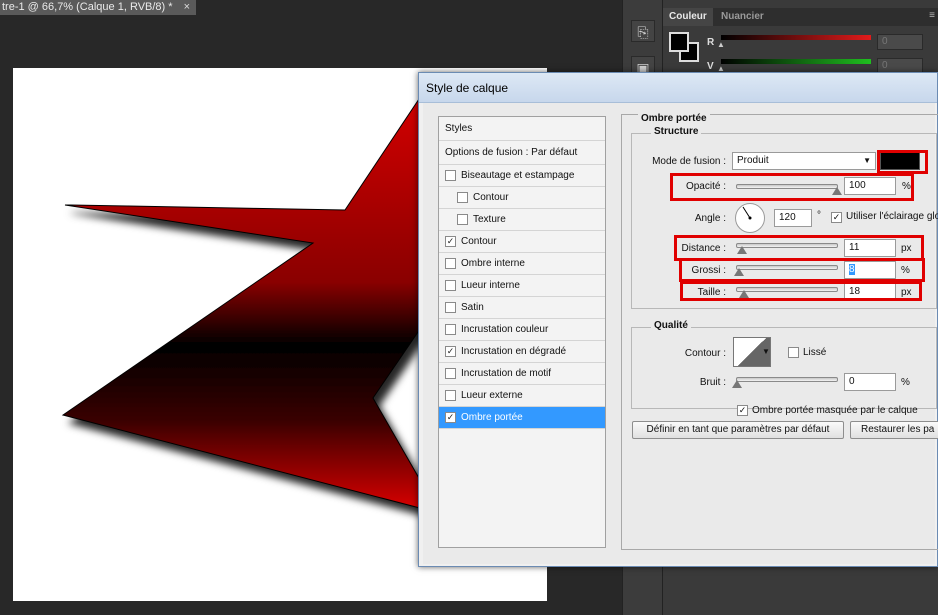 The width and height of the screenshot is (938, 615). I want to click on antialias-checkbox, so click(793, 352).